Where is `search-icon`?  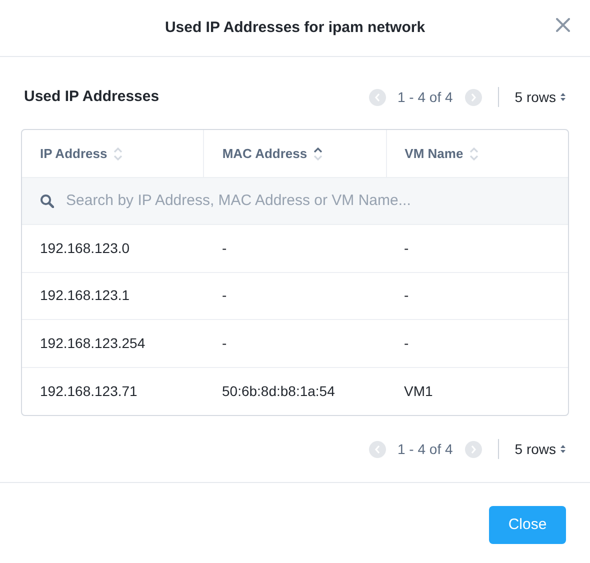 search-icon is located at coordinates (47, 201).